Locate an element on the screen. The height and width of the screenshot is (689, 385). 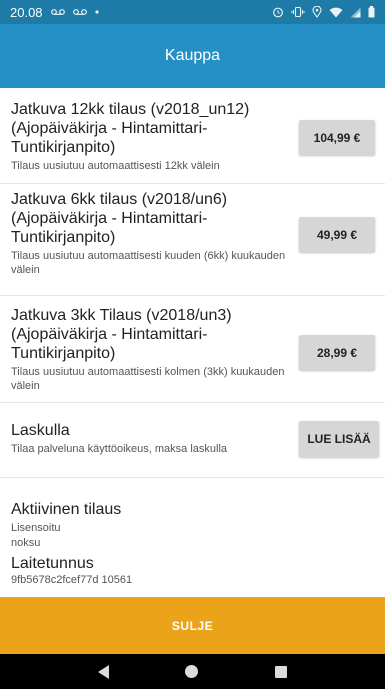
wifi-icon is located at coordinates (336, 12).